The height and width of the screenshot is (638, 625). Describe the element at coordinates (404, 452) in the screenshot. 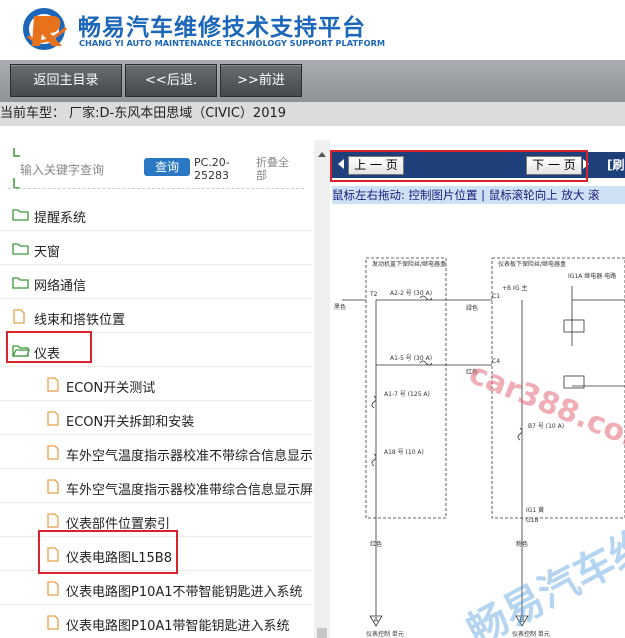

I see `svg-text: A18 号 (10 A)` at that location.